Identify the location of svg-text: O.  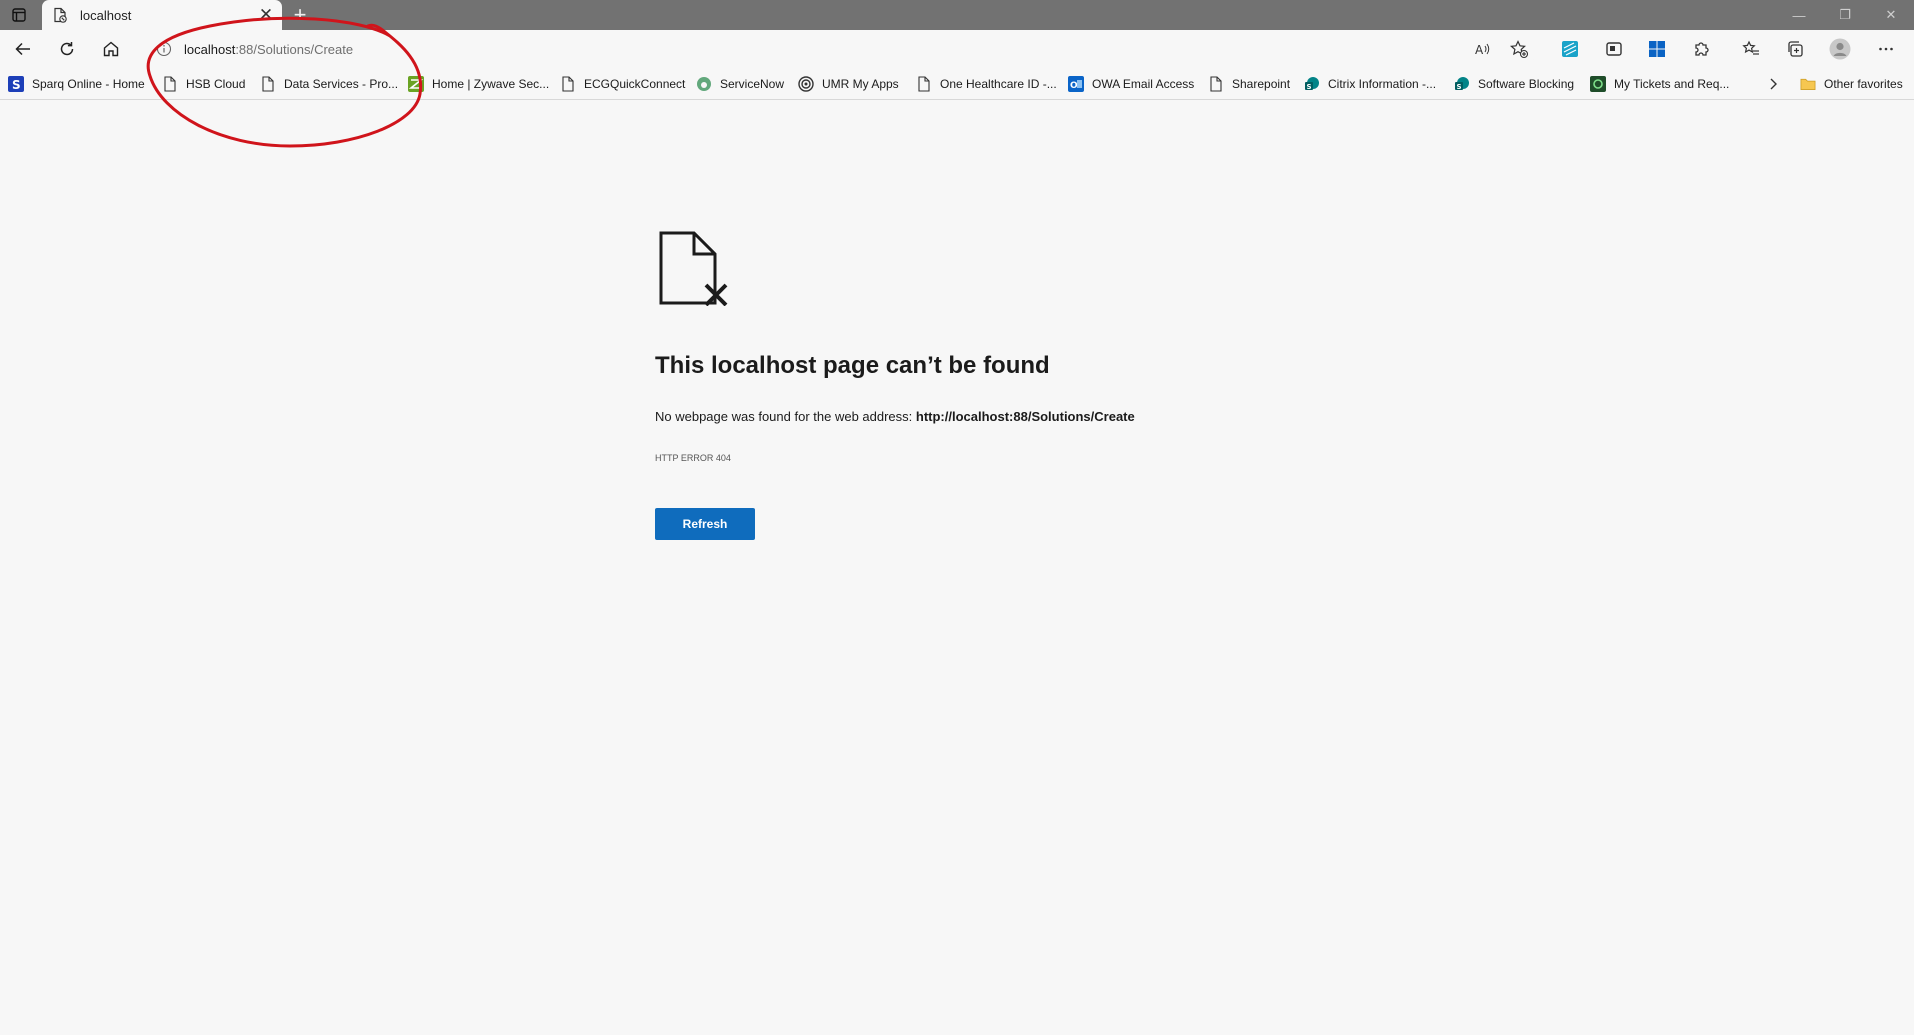
(1074, 86).